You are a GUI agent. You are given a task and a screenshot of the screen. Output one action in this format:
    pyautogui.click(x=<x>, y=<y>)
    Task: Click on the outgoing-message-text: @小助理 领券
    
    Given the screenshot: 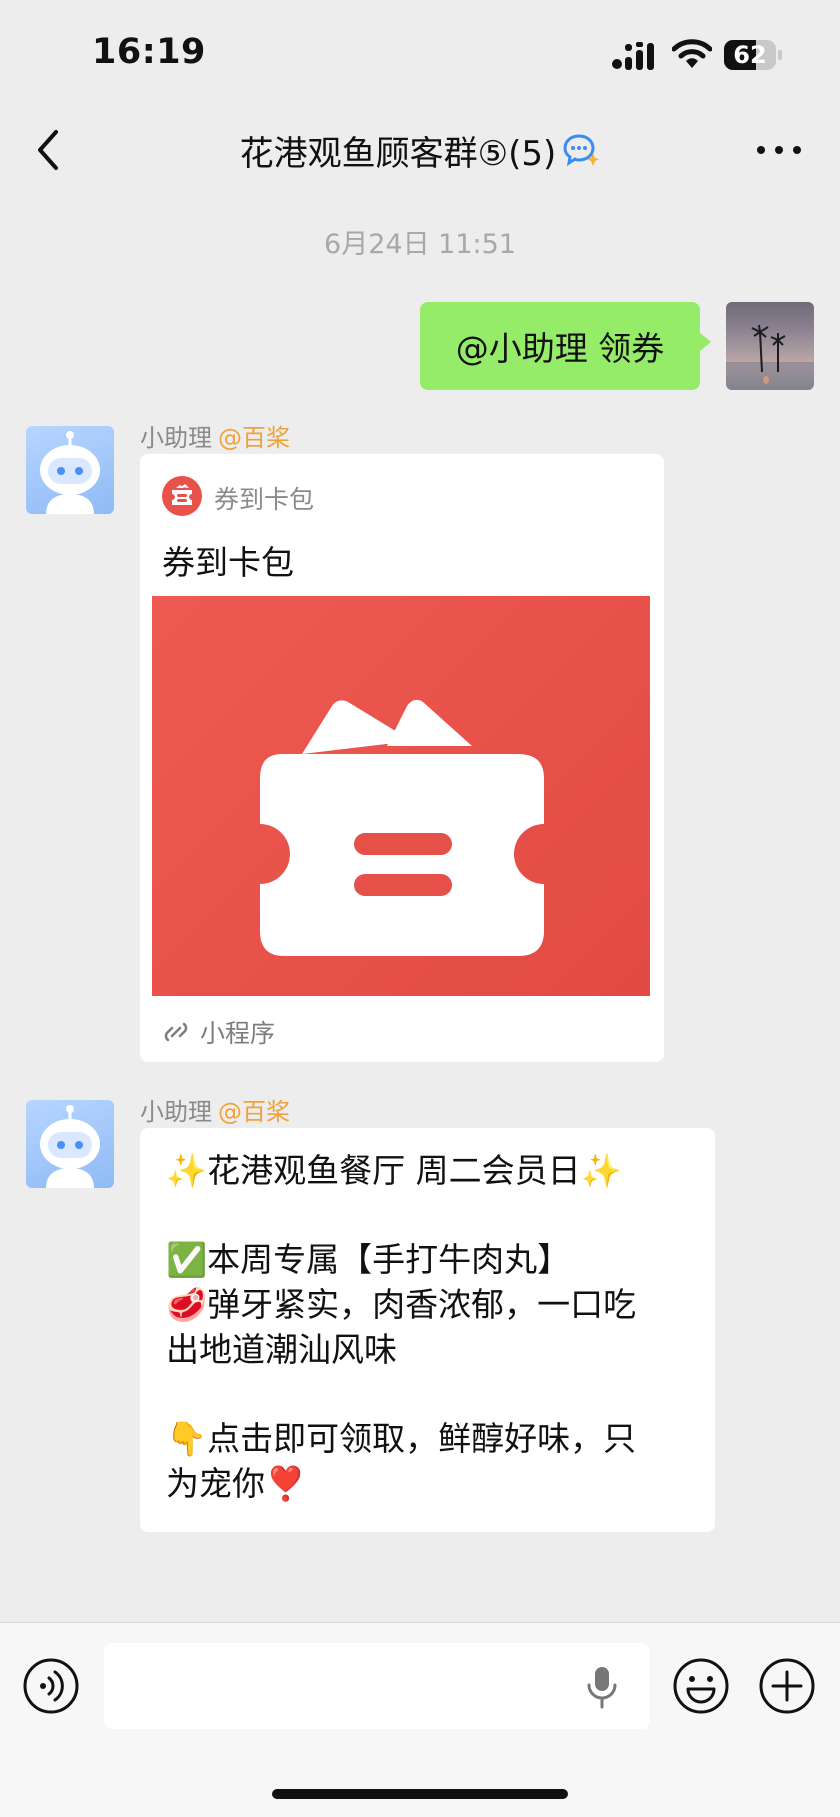 What is the action you would take?
    pyautogui.click(x=560, y=348)
    